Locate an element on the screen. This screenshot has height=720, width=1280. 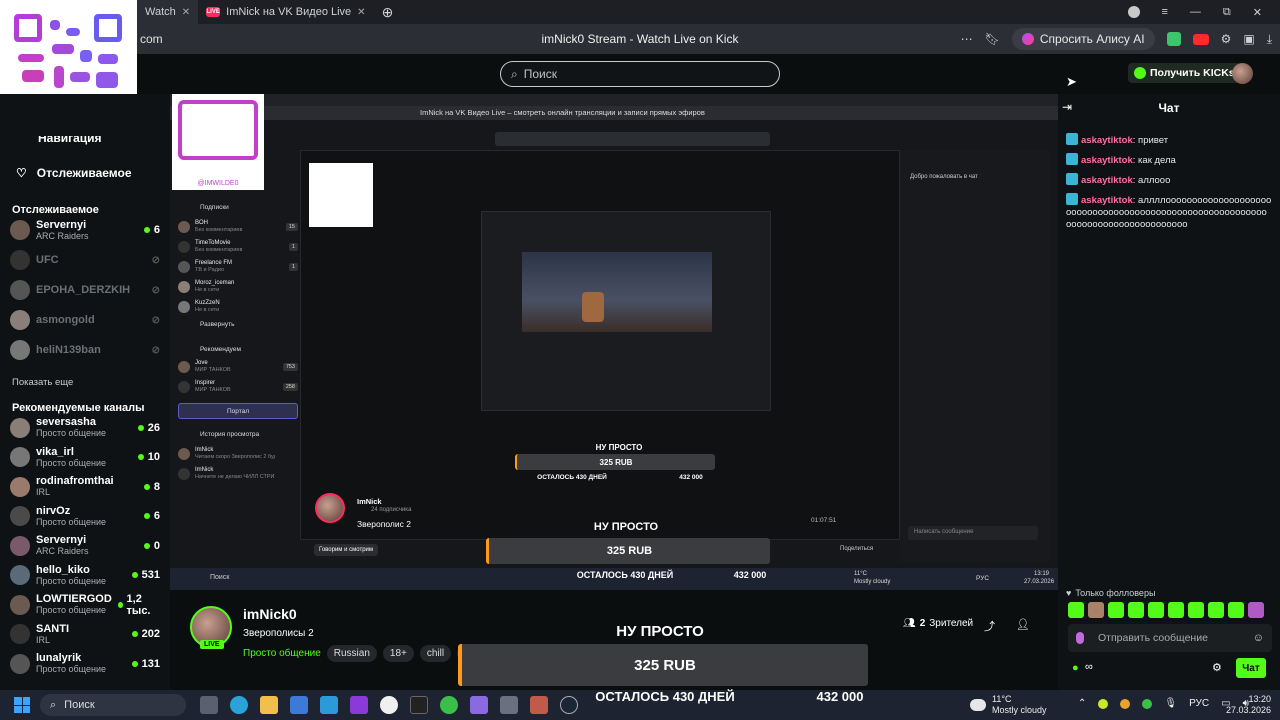
chat-send-button: Чат is located at coordinates (1251, 668).